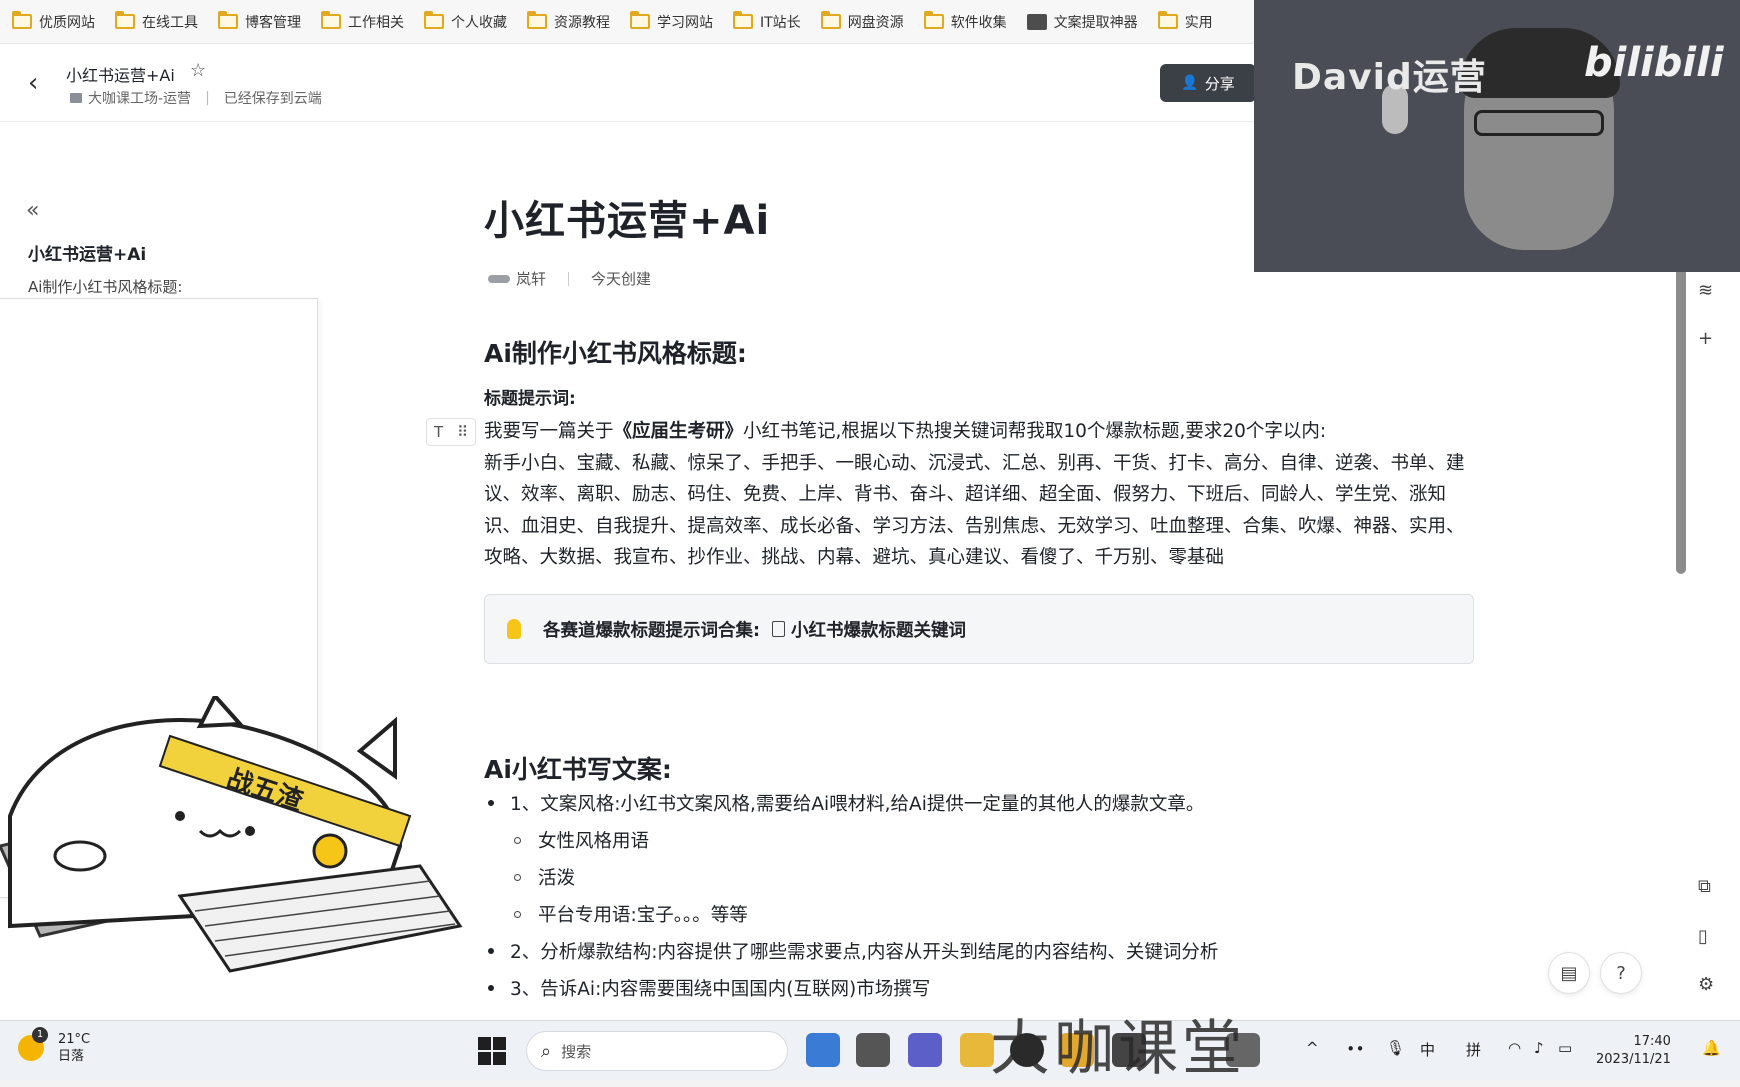 This screenshot has width=1740, height=1087. What do you see at coordinates (196, 98) in the screenshot?
I see `breadcrumb: 大咖课工场-运营 | 已经保存到云端` at bounding box center [196, 98].